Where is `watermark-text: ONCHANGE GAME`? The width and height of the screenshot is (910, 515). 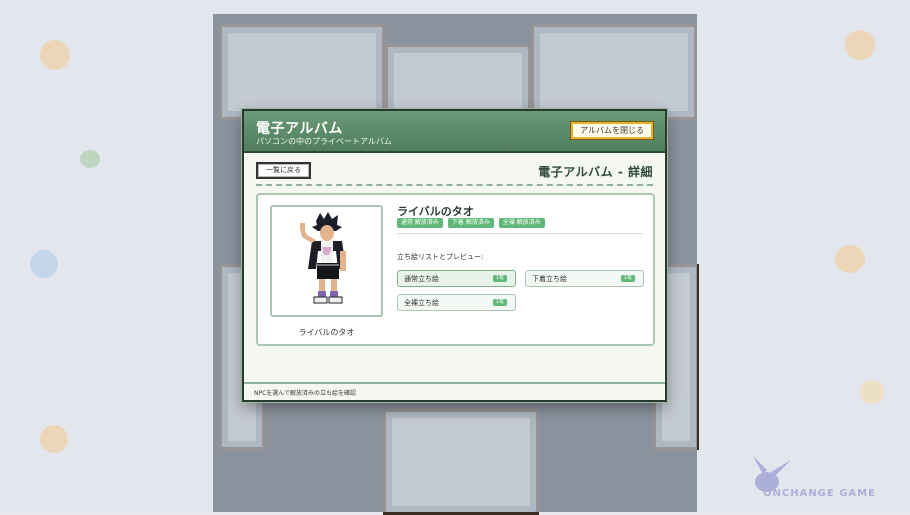
watermark-text: ONCHANGE GAME is located at coordinates (819, 493).